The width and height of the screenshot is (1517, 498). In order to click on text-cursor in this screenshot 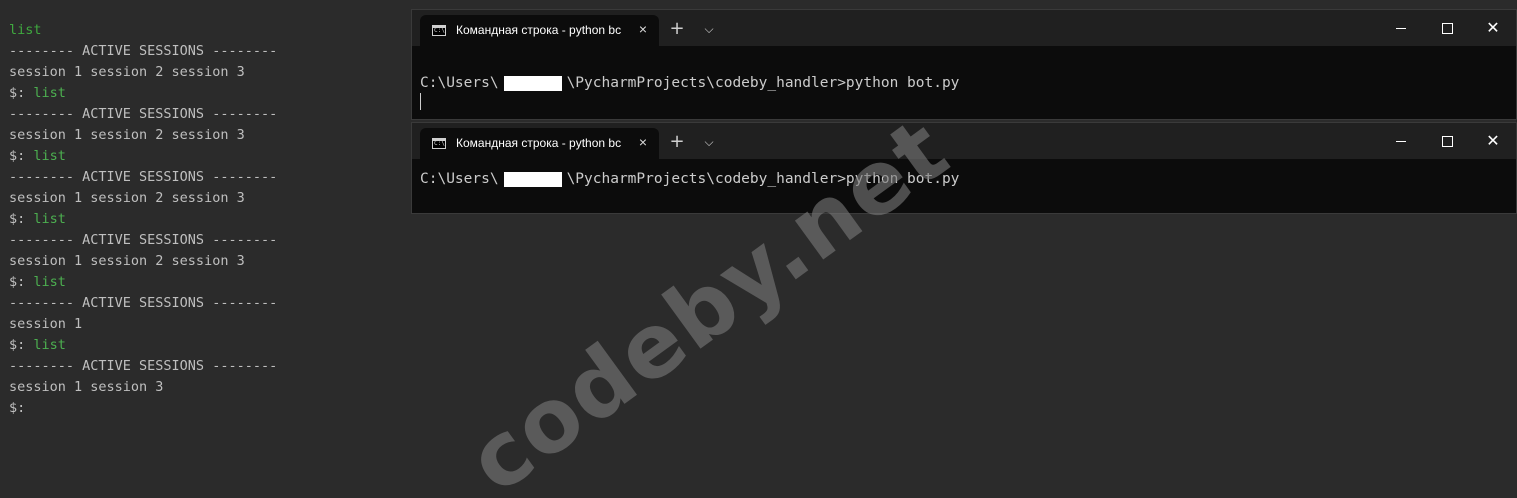, I will do `click(420, 101)`.